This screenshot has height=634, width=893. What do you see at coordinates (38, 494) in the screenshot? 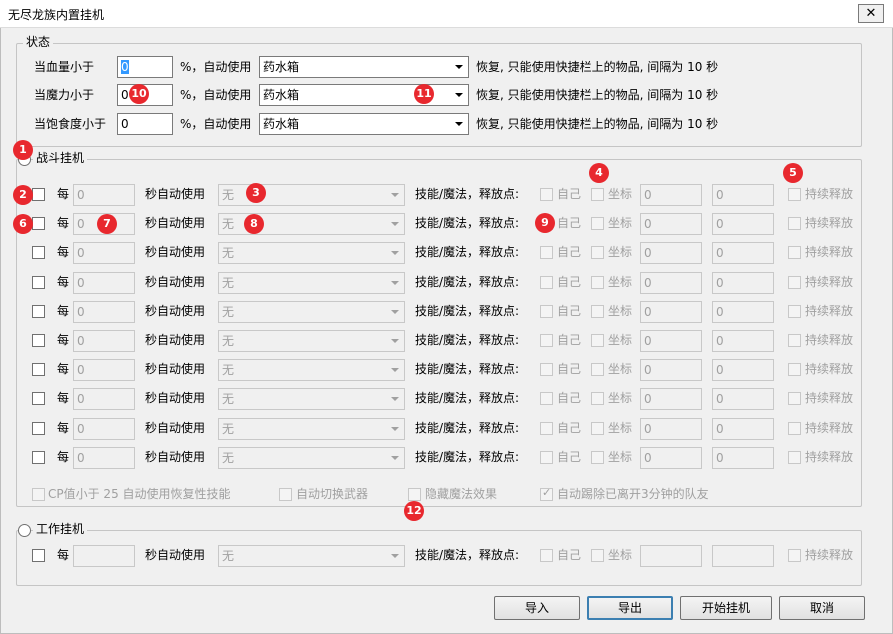
I see `cp-heal-checkbox` at bounding box center [38, 494].